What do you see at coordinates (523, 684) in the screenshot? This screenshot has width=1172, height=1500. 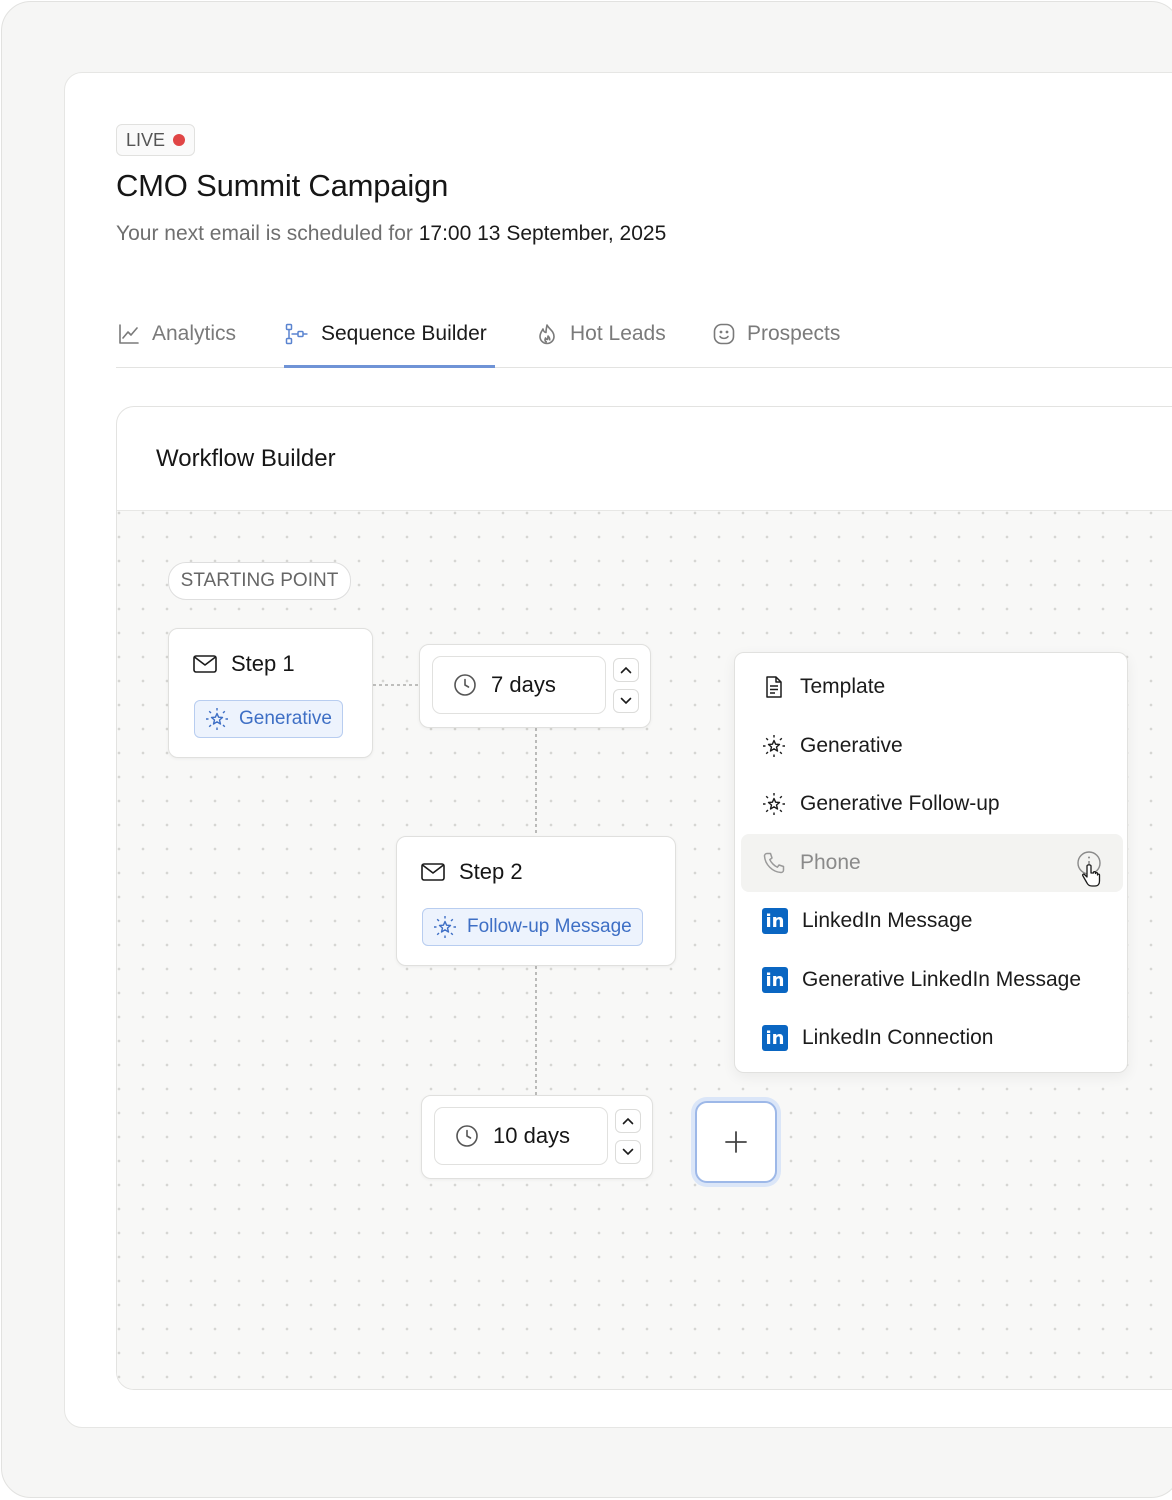 I see `delay-value-1: 7 days` at bounding box center [523, 684].